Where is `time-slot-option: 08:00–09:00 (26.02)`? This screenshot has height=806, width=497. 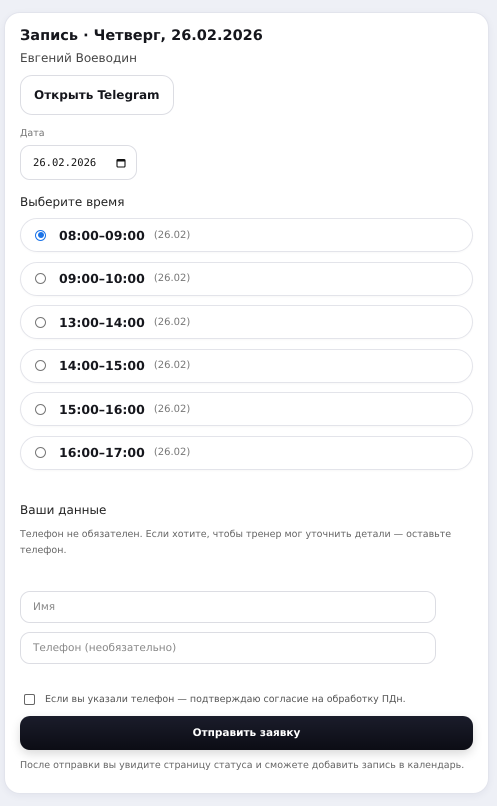
time-slot-option: 08:00–09:00 (26.02) is located at coordinates (246, 235).